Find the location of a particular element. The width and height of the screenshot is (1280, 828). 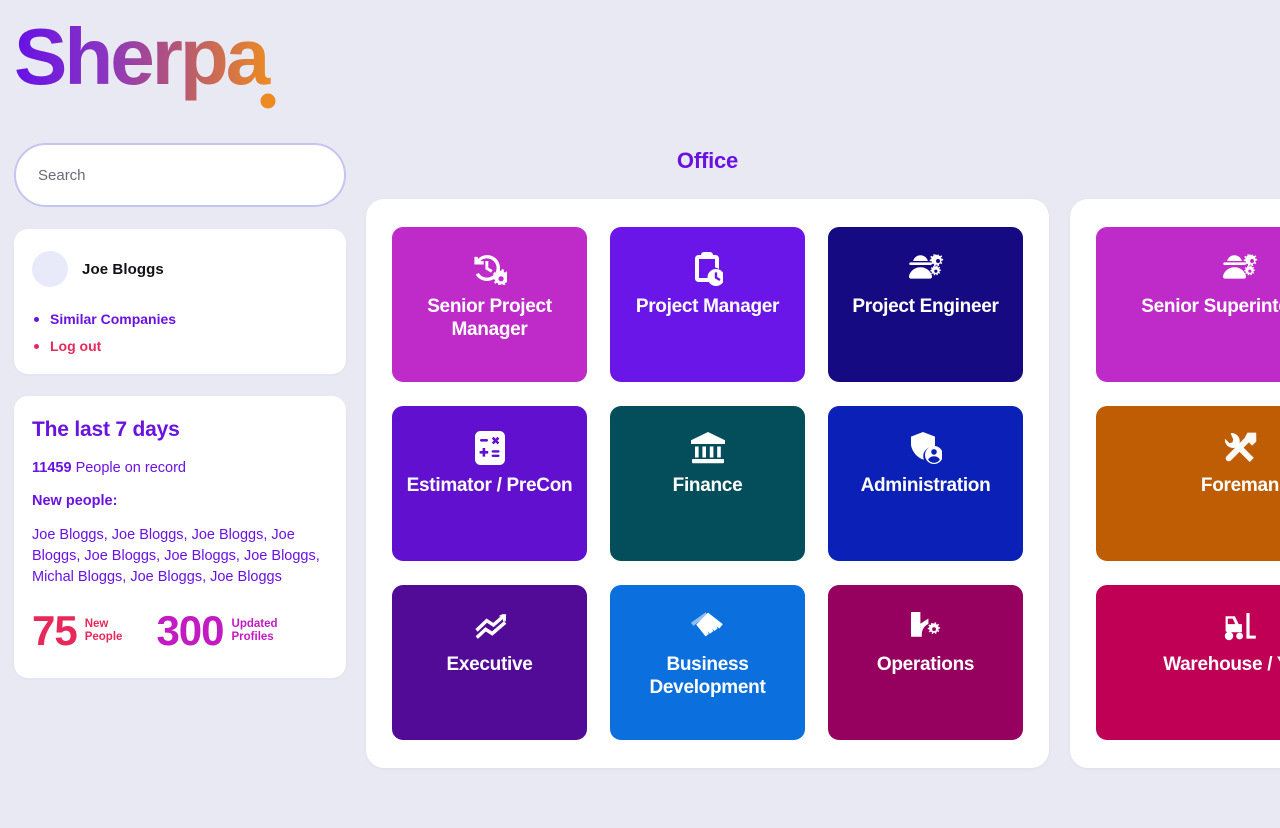

role-tile-label: Project Manager is located at coordinates (707, 306).